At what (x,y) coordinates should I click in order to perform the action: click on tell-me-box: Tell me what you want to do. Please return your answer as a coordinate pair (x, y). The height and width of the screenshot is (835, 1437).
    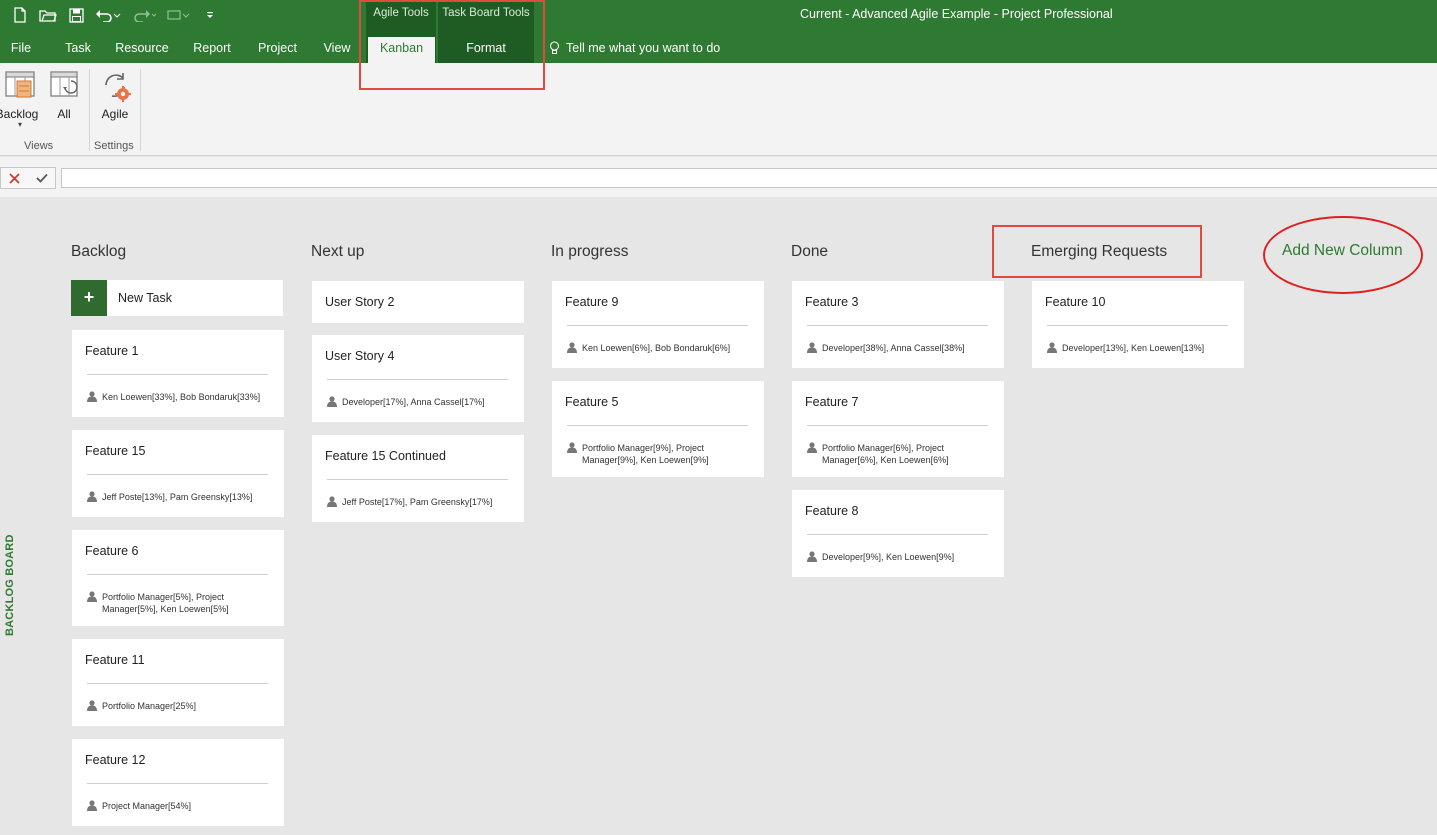
    Looking at the image, I should click on (634, 48).